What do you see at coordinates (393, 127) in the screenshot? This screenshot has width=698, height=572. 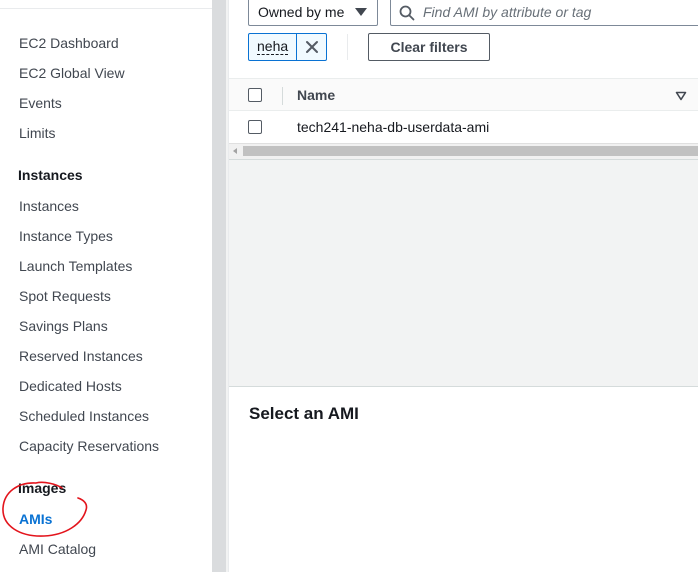 I see `ami-name-cell: tech241-neha-db-userdata-ami` at bounding box center [393, 127].